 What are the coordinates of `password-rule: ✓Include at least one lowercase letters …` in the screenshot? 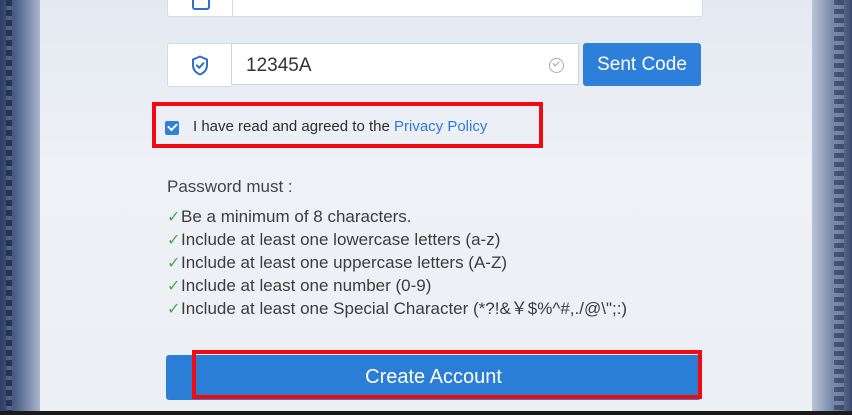 It's located at (397, 239).